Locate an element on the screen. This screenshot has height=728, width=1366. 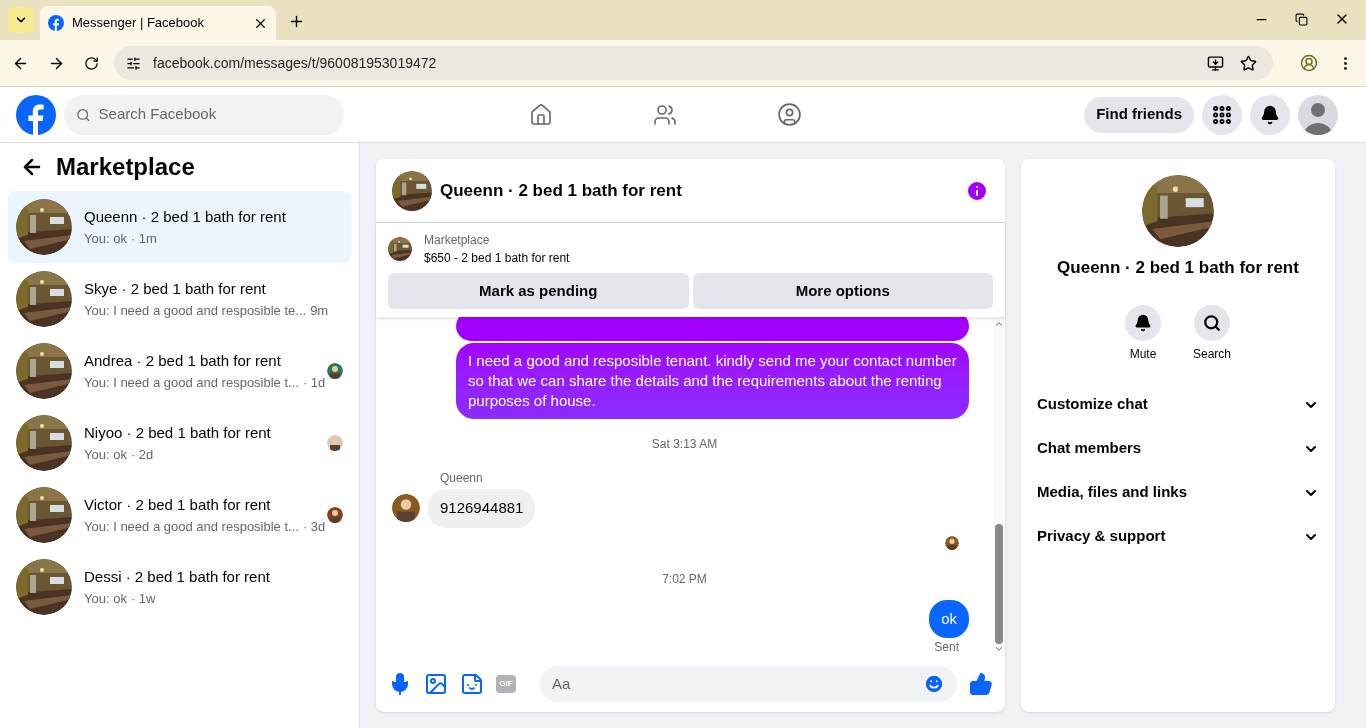
message-time: · 1m is located at coordinates (143, 238).